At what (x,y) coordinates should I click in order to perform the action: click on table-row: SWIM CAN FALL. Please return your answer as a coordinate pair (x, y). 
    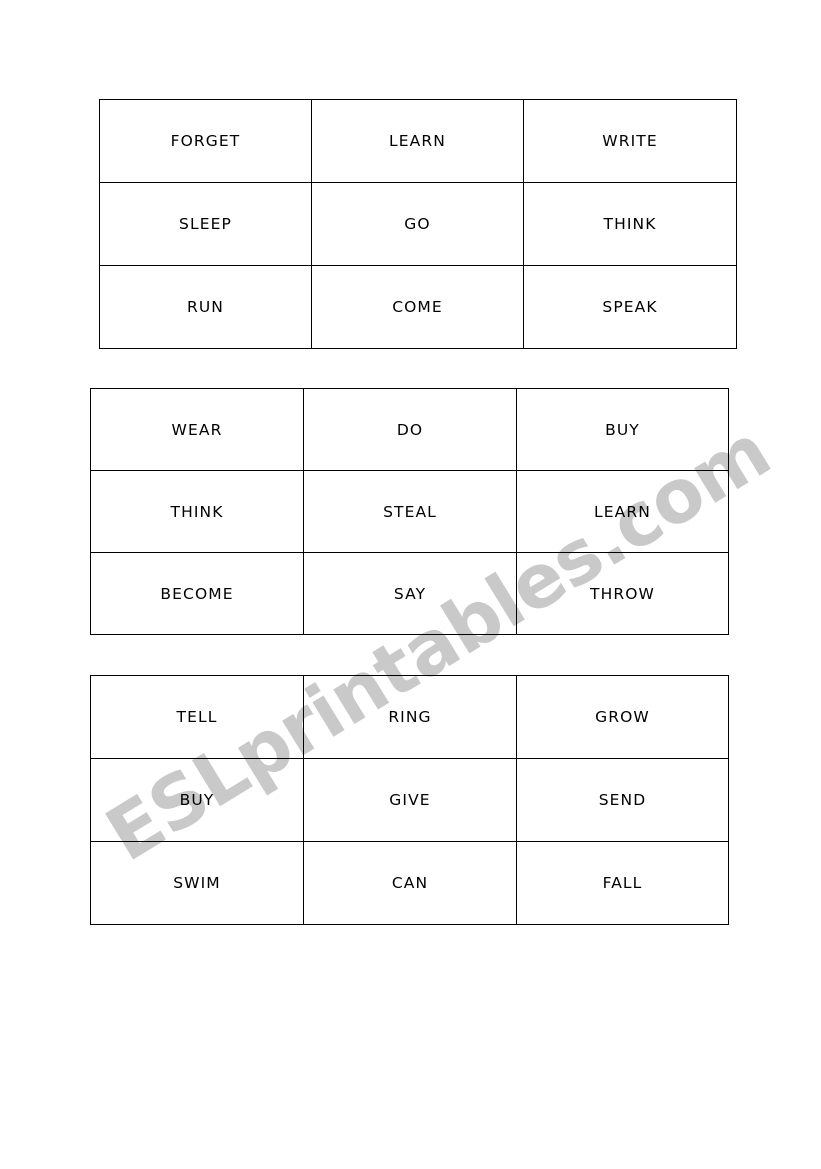
    Looking at the image, I should click on (409, 883).